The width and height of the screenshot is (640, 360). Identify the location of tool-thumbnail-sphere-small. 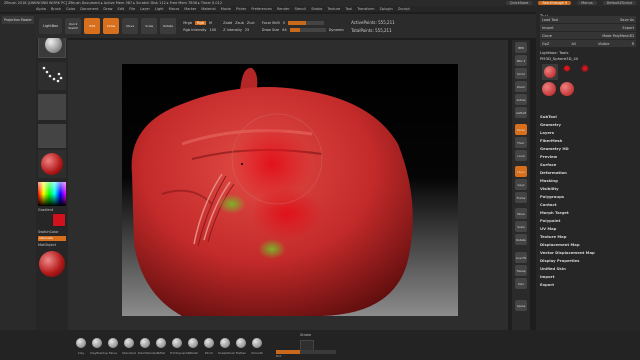
(549, 89).